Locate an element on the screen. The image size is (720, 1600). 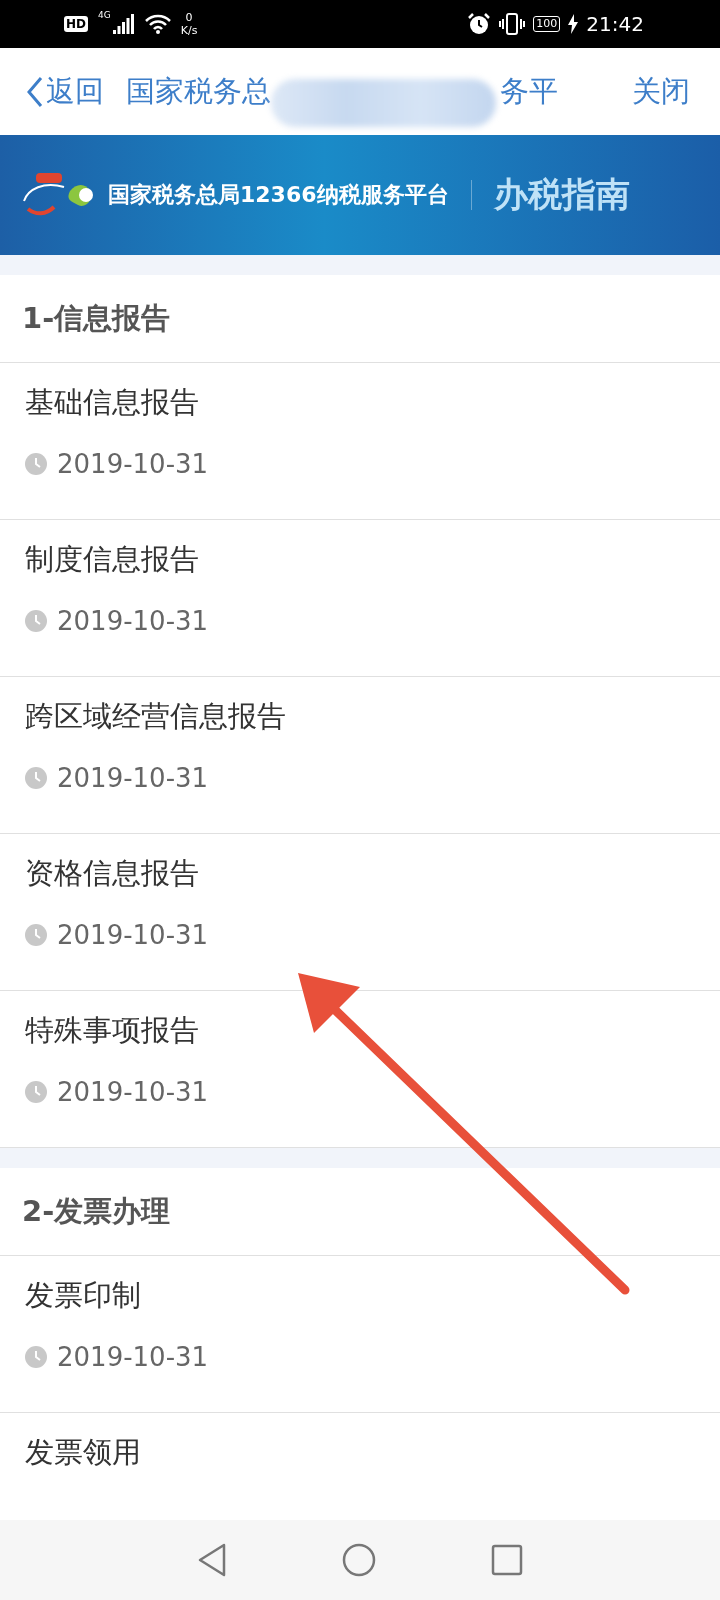
back-chevron-icon is located at coordinates (35, 91).